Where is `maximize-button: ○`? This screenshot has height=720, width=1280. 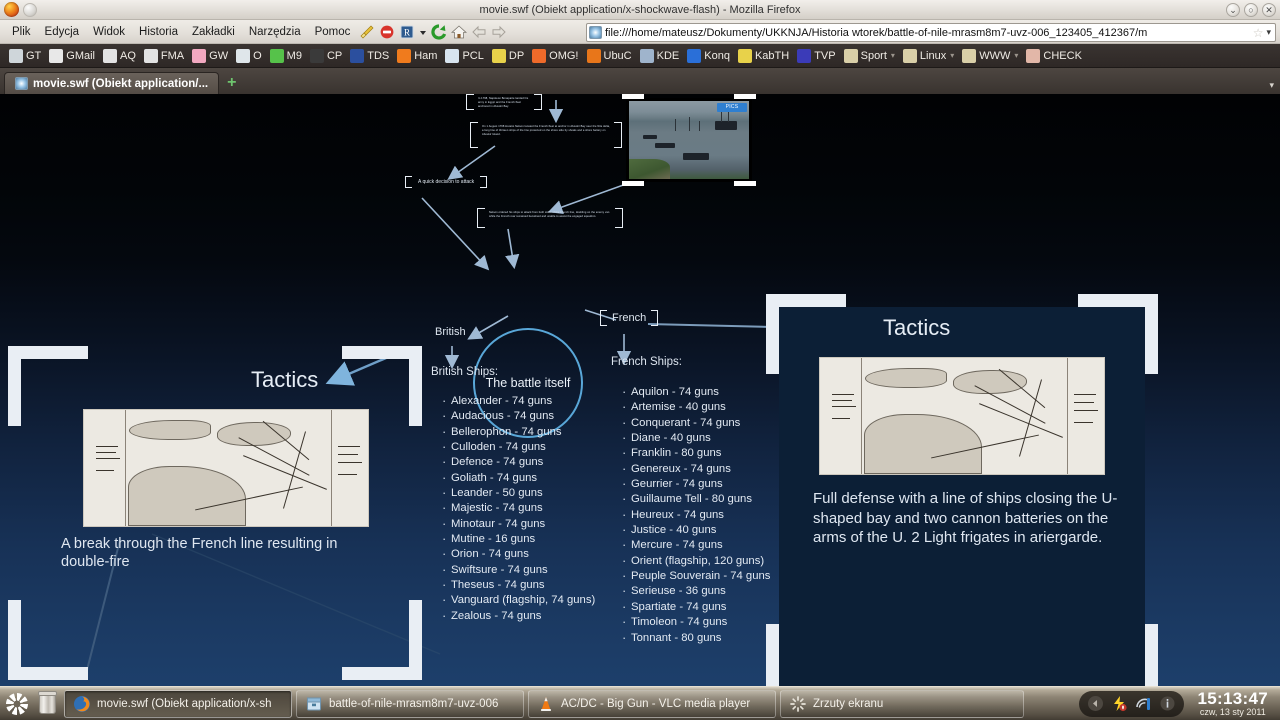
maximize-button: ○ is located at coordinates (1251, 10).